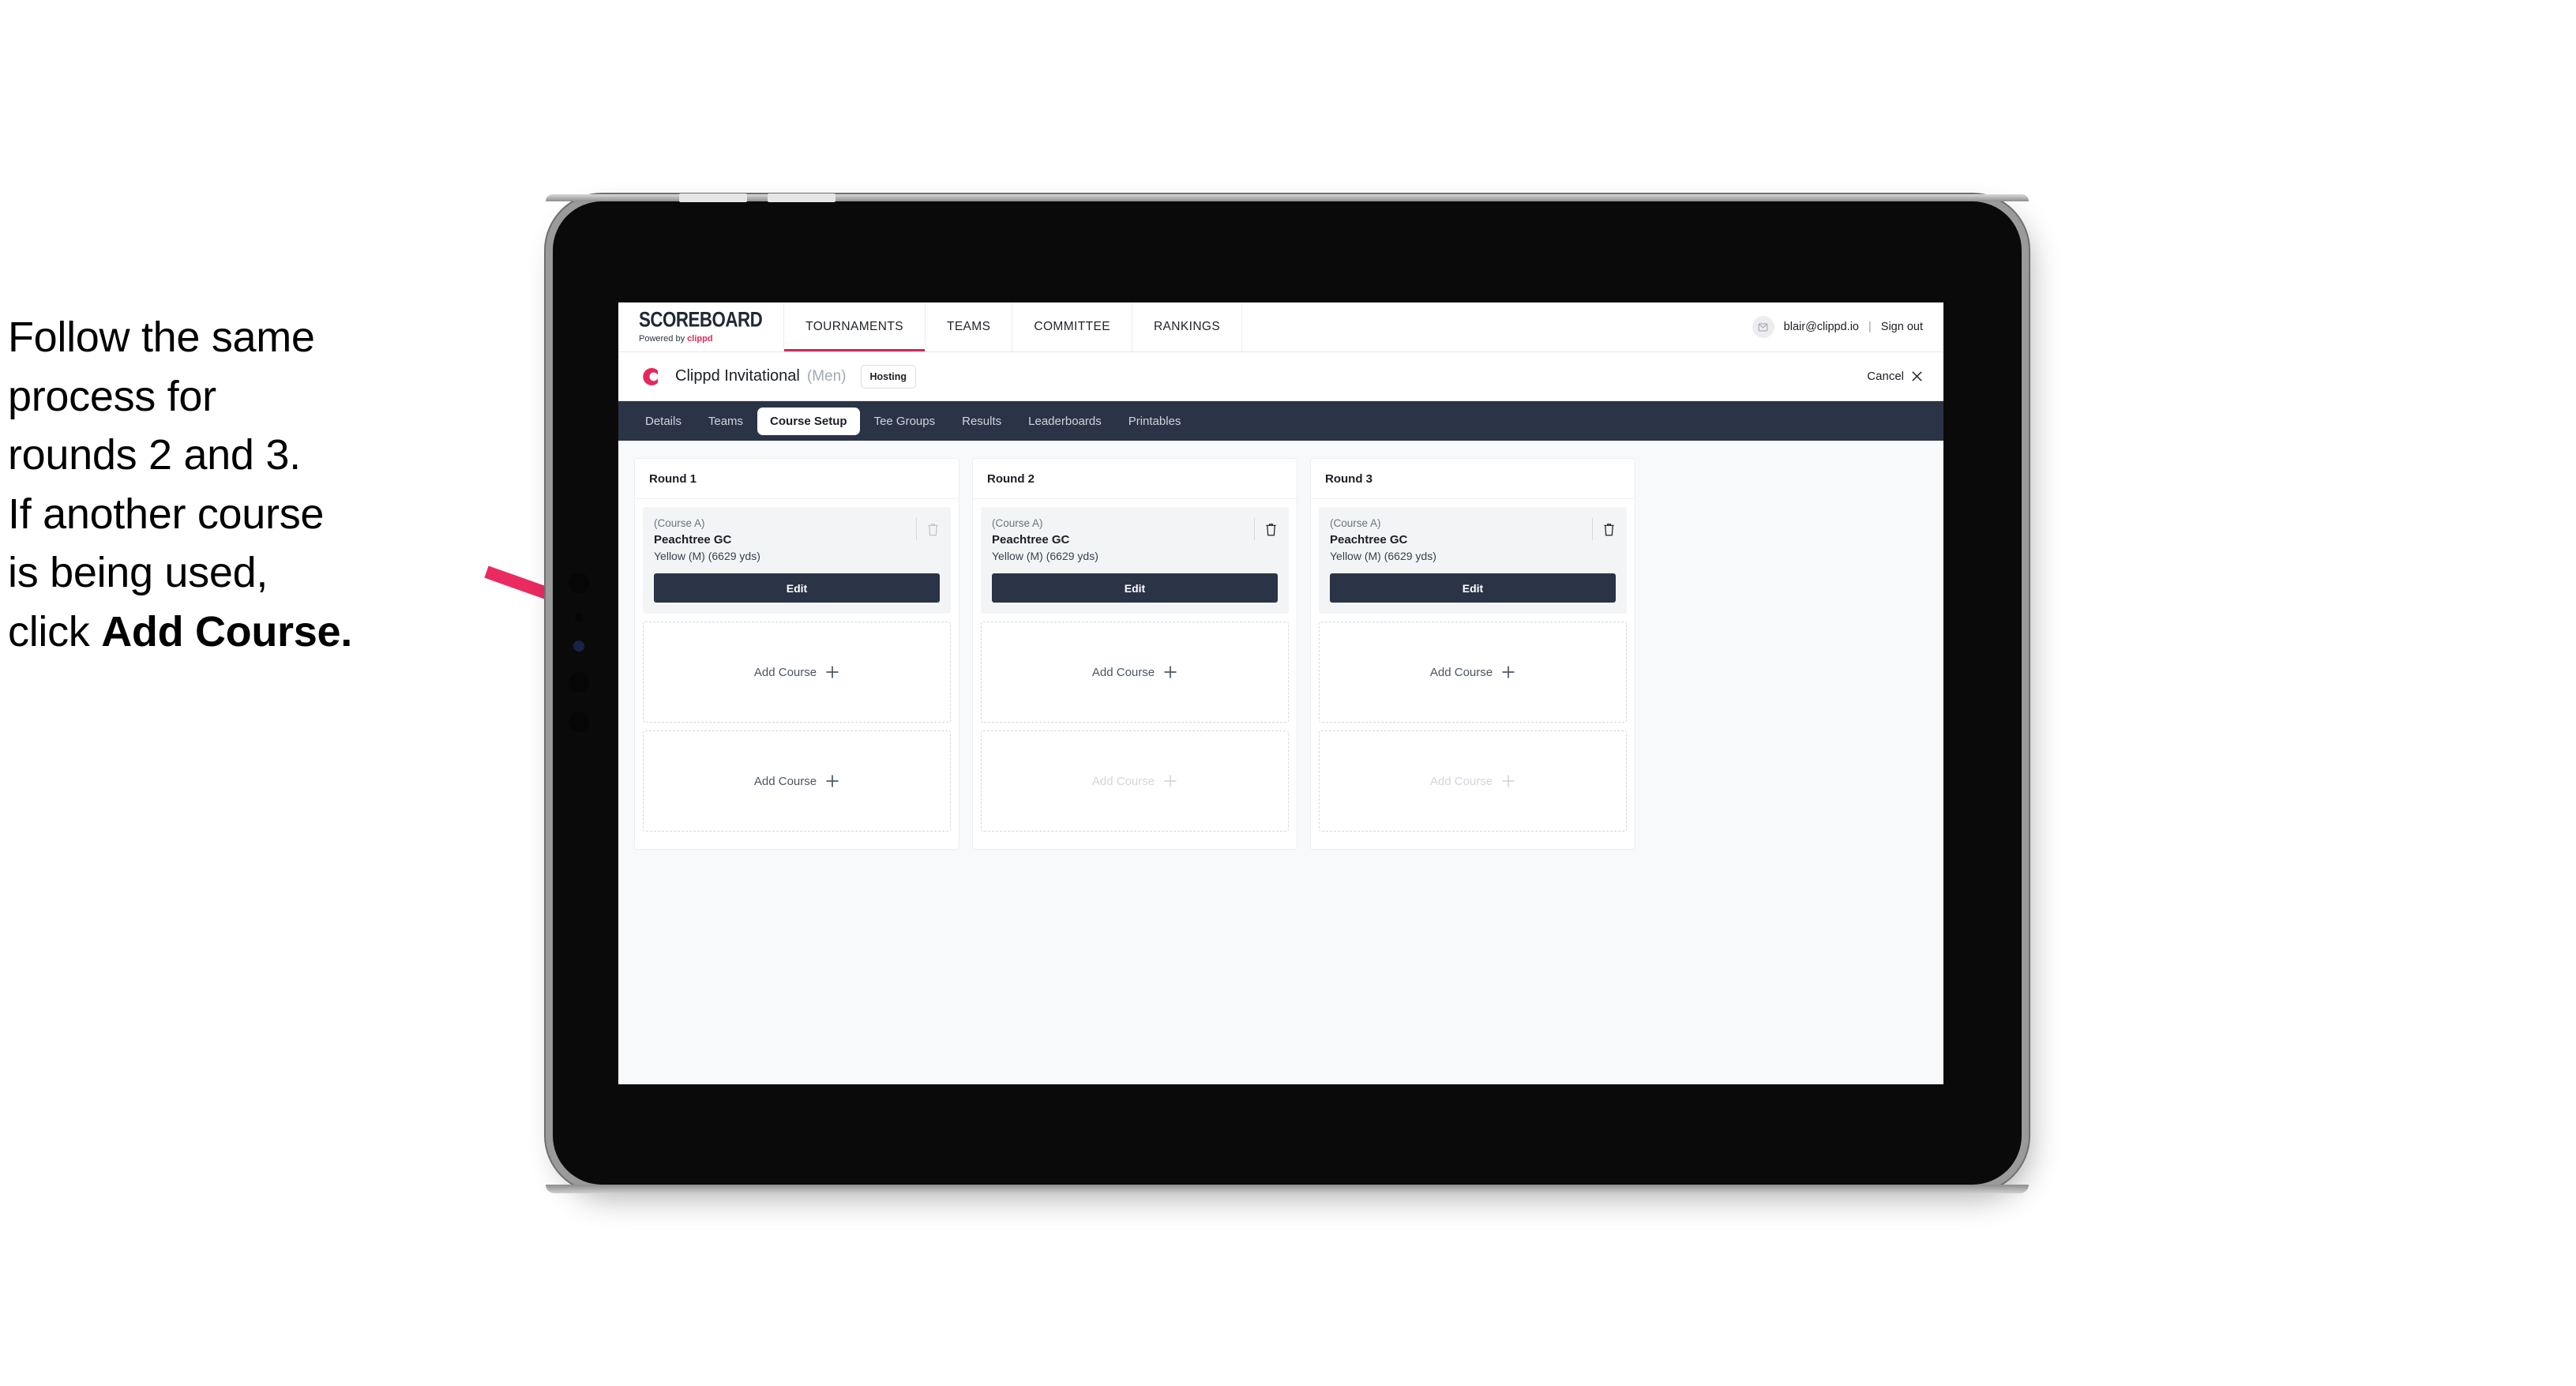 This screenshot has height=1386, width=2576. Describe the element at coordinates (1473, 479) in the screenshot. I see `round-header: Round 3` at that location.